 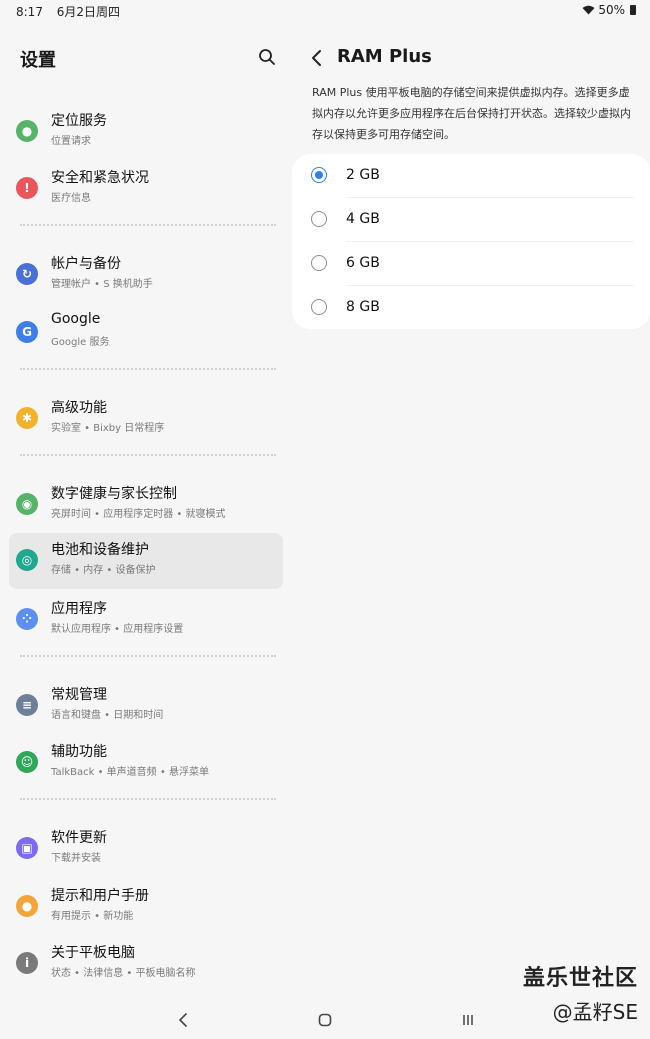 I want to click on settings-item: ● 定位服务位置请求, so click(x=146, y=132).